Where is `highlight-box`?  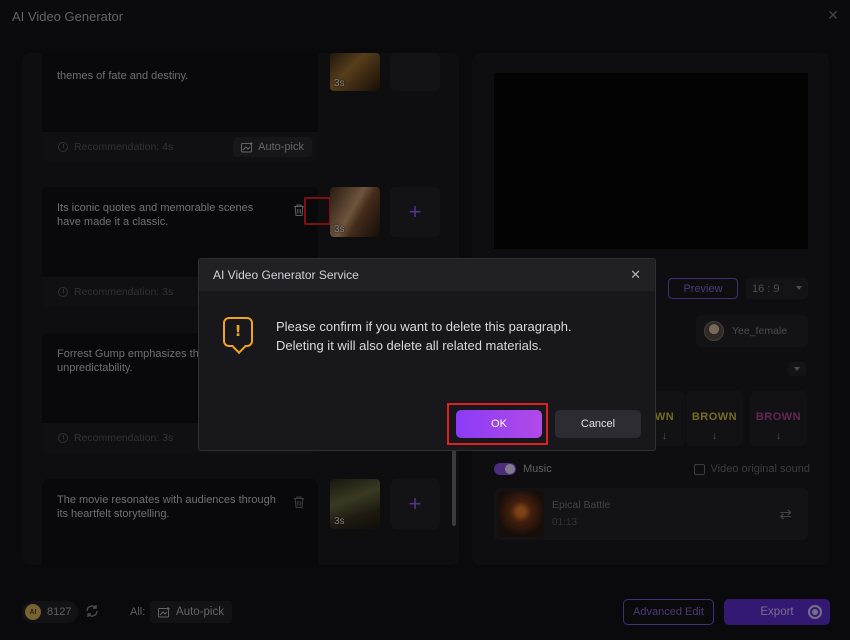 highlight-box is located at coordinates (497, 424).